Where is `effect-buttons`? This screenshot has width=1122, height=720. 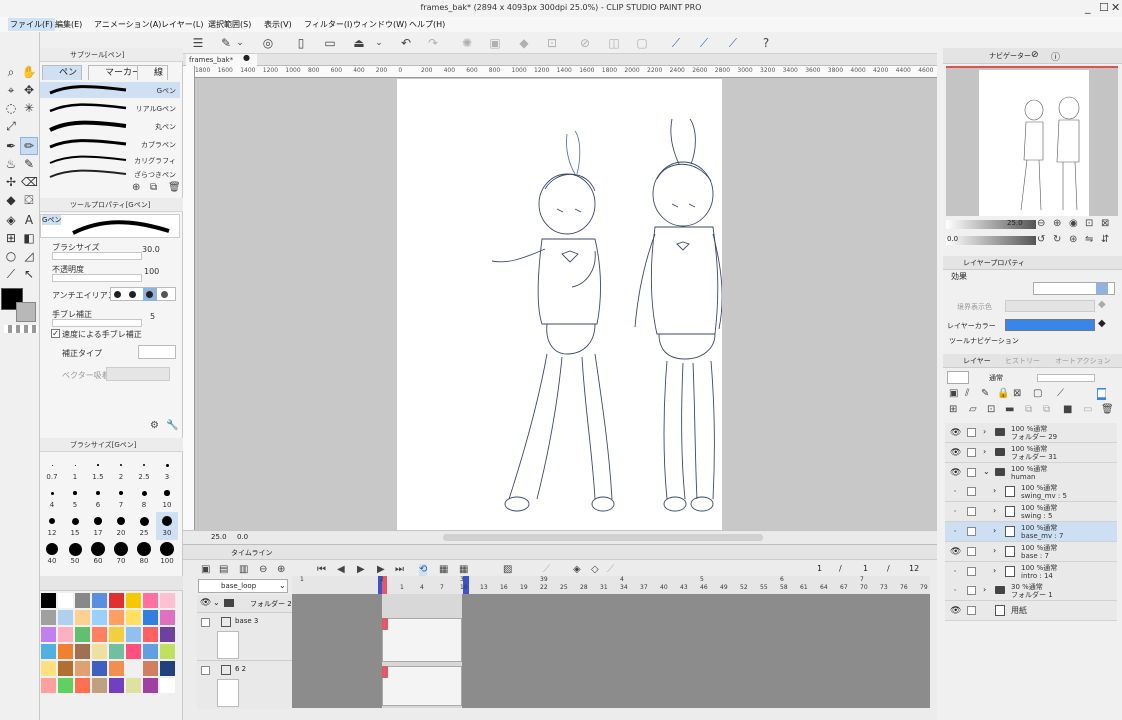
effect-buttons is located at coordinates (1074, 288).